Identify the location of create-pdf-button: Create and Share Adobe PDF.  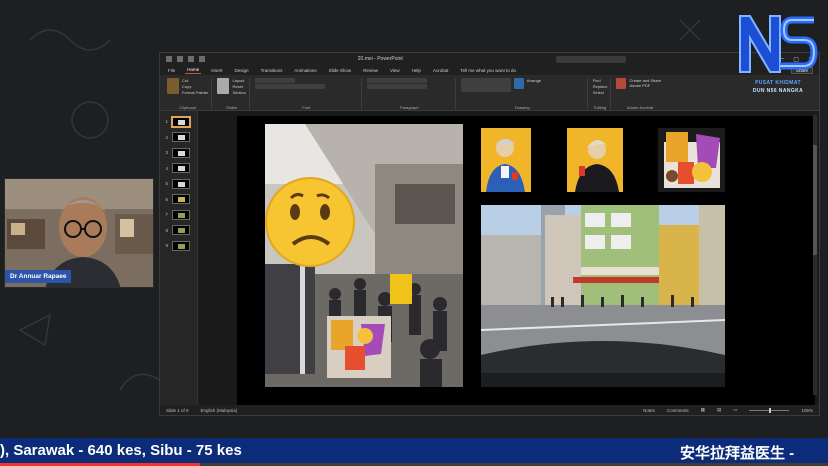
(646, 83).